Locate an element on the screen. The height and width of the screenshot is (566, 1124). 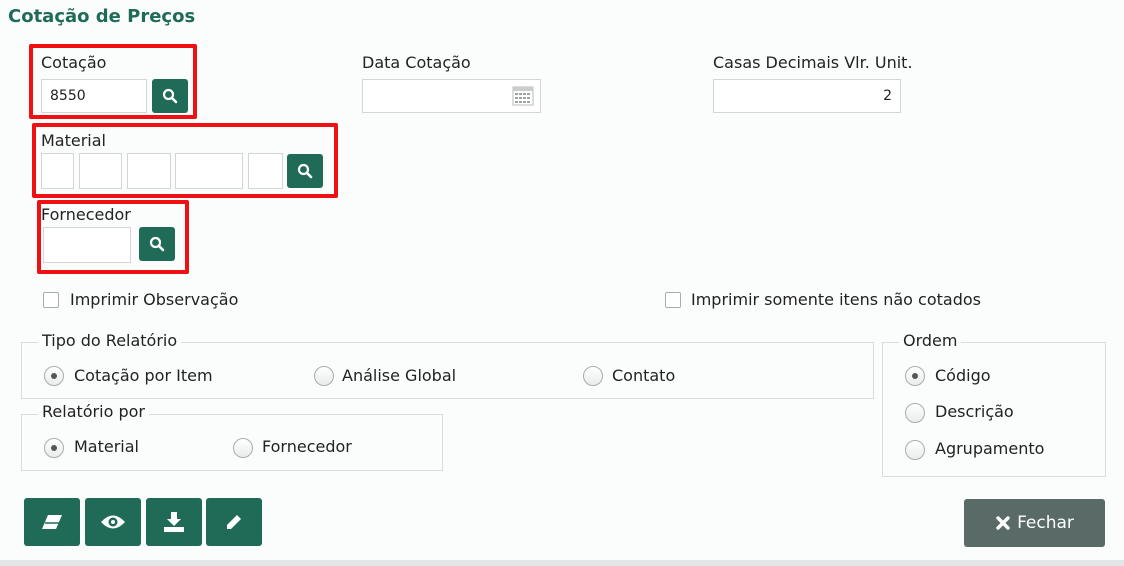
material-label: Material is located at coordinates (73, 140).